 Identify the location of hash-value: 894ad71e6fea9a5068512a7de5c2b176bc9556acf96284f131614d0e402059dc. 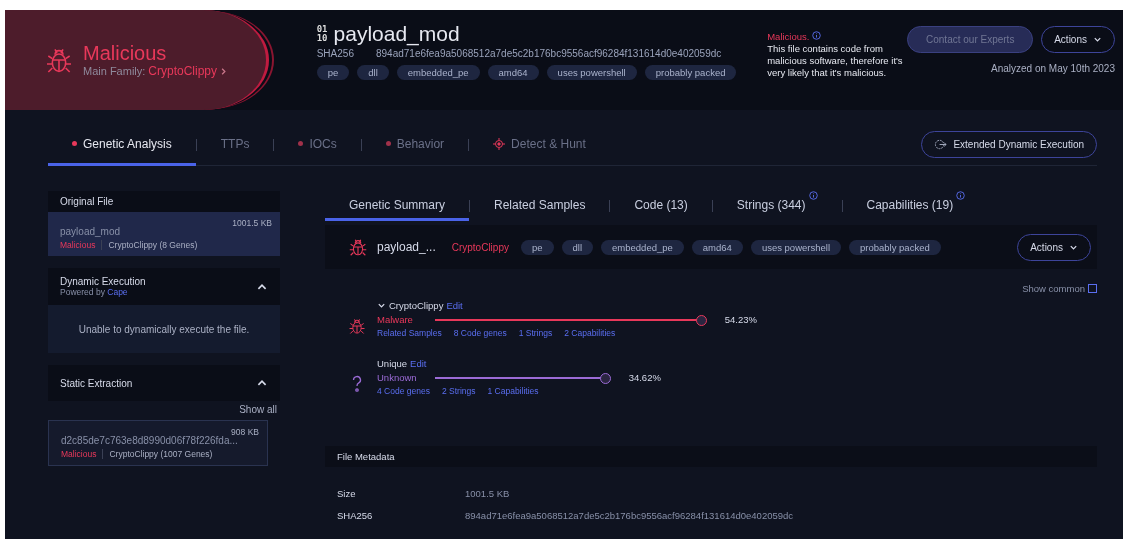
(548, 53).